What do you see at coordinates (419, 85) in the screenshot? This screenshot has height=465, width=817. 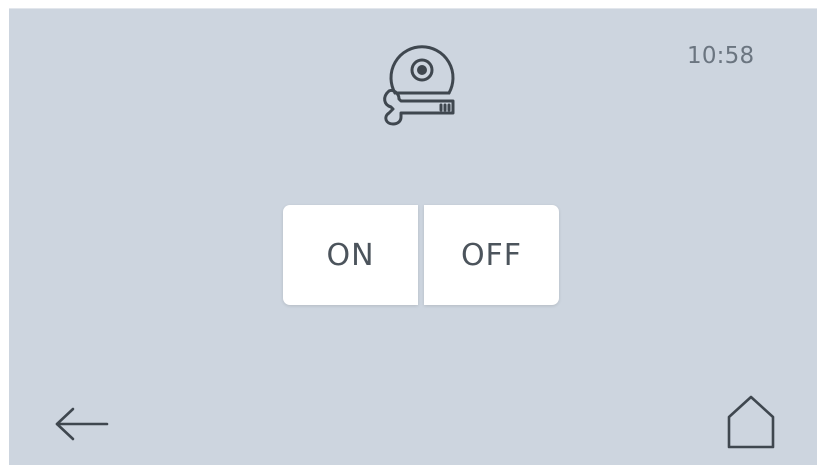 I see `disc-wrench-icon` at bounding box center [419, 85].